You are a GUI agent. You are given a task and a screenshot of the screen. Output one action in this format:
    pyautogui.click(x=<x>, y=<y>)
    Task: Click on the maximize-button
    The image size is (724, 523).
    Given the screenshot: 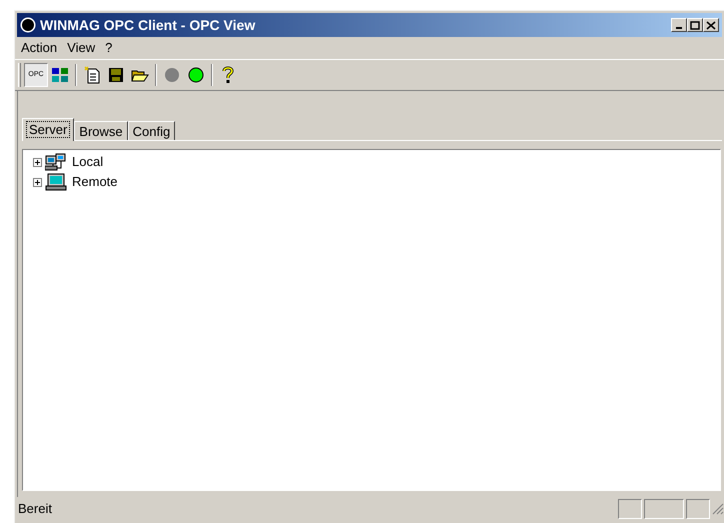 What is the action you would take?
    pyautogui.click(x=695, y=25)
    